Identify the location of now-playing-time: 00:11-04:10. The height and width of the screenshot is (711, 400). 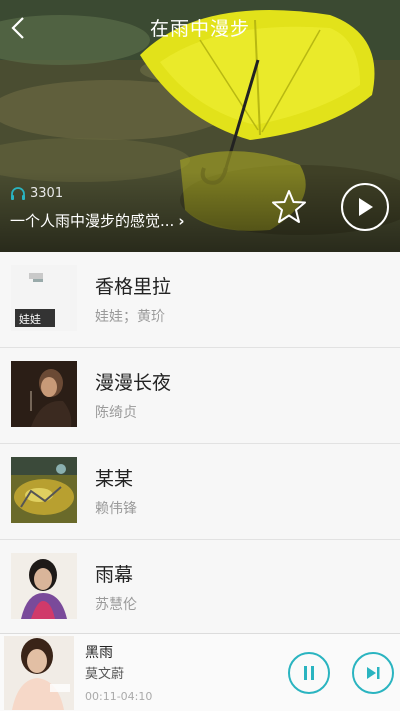
(119, 696).